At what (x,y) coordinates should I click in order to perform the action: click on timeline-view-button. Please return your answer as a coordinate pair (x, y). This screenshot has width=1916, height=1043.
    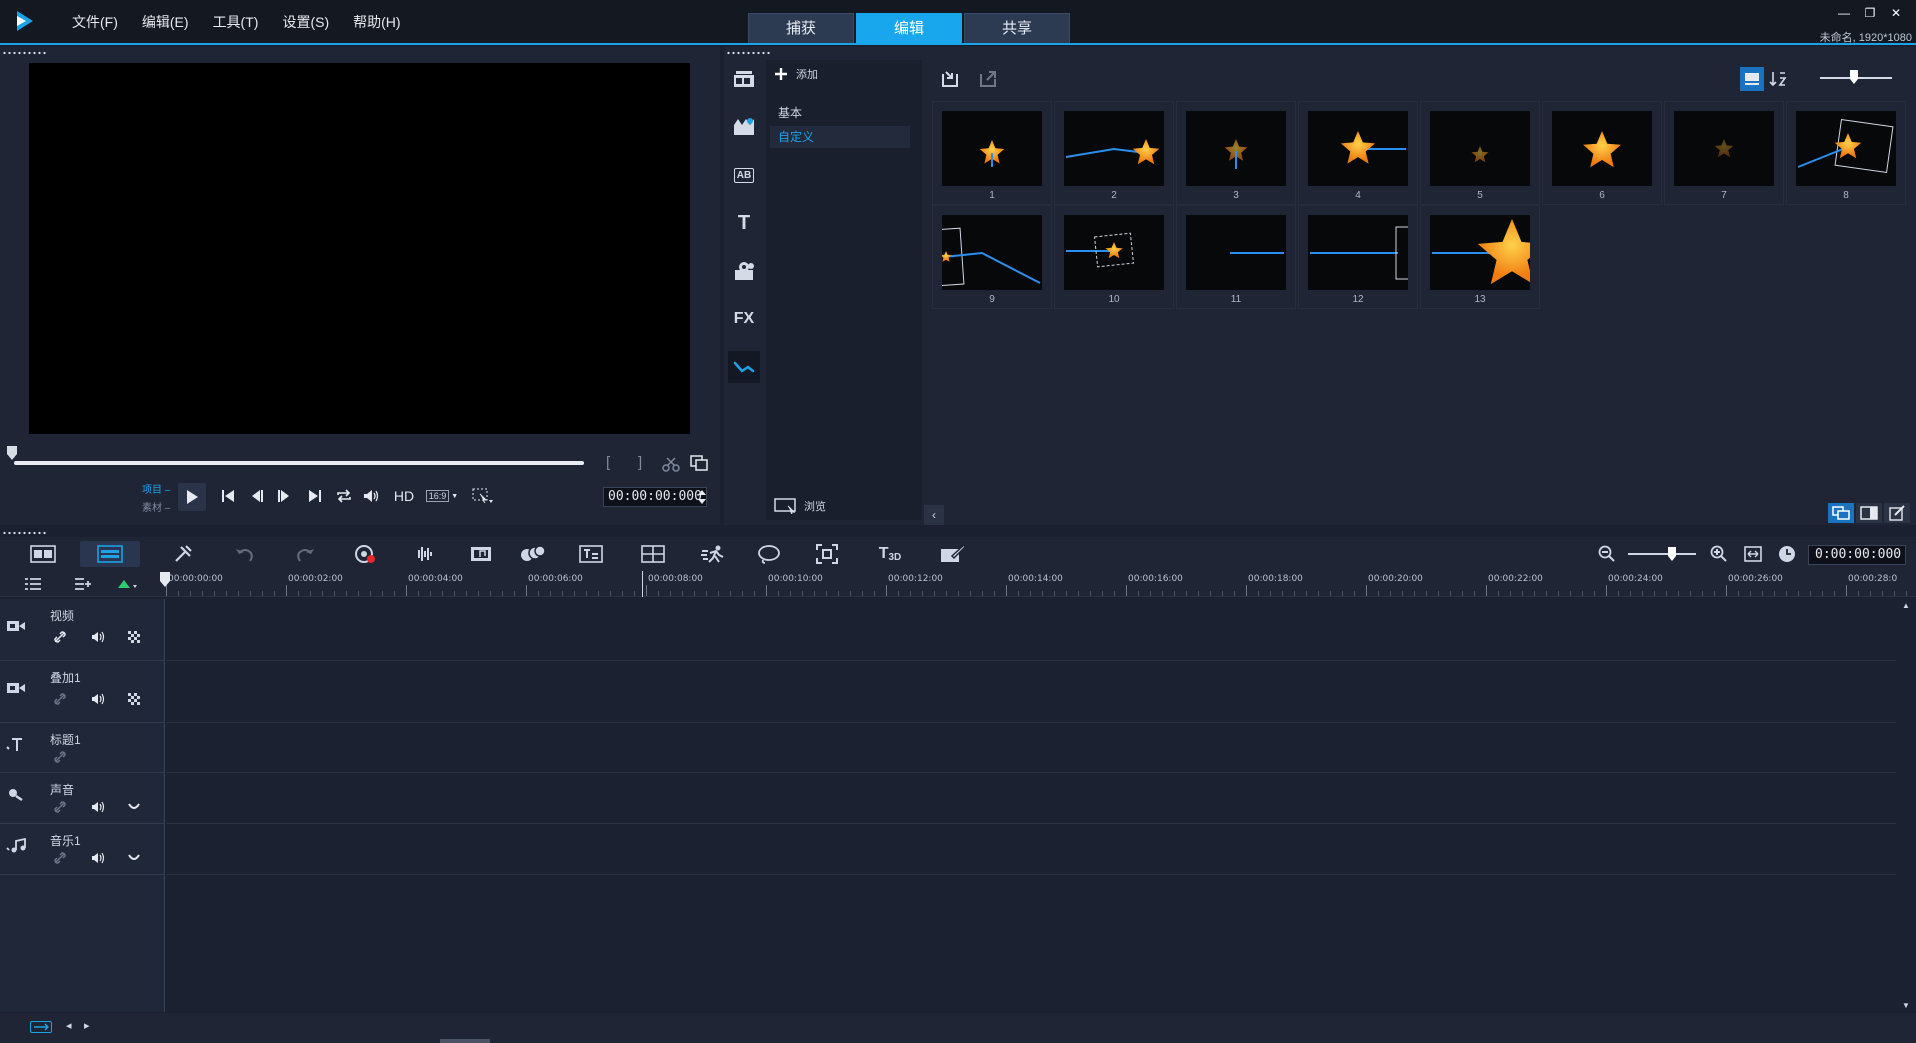
    Looking at the image, I should click on (110, 554).